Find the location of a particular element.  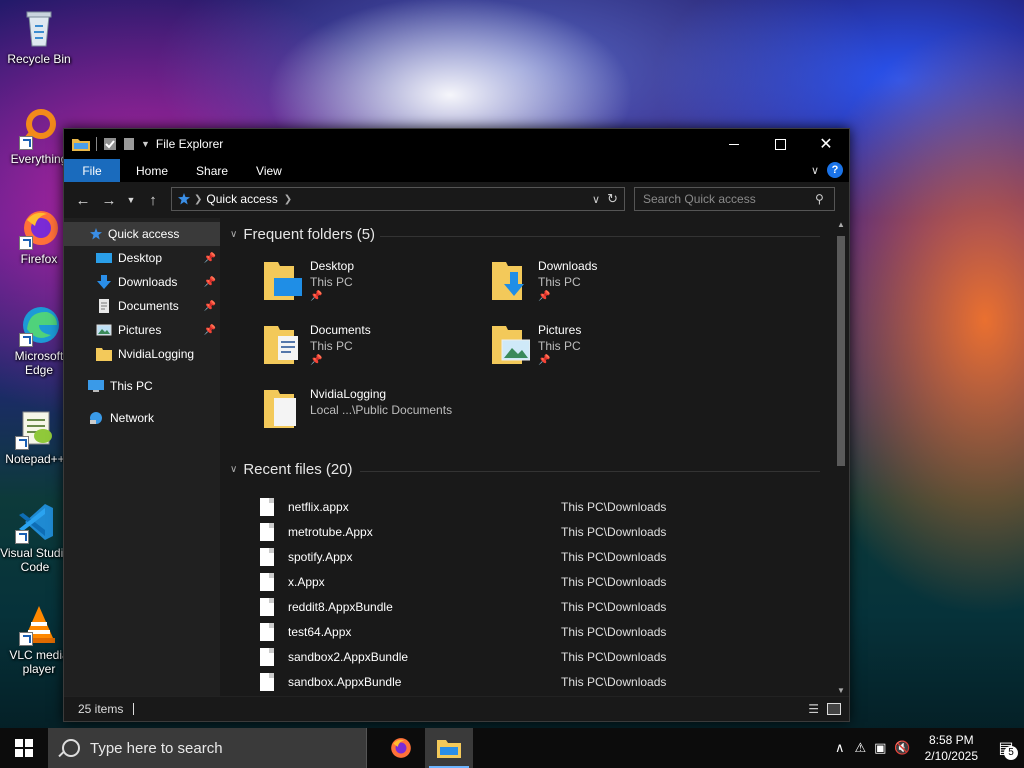

sidebar-item-label: Pictures is located at coordinates (140, 330).